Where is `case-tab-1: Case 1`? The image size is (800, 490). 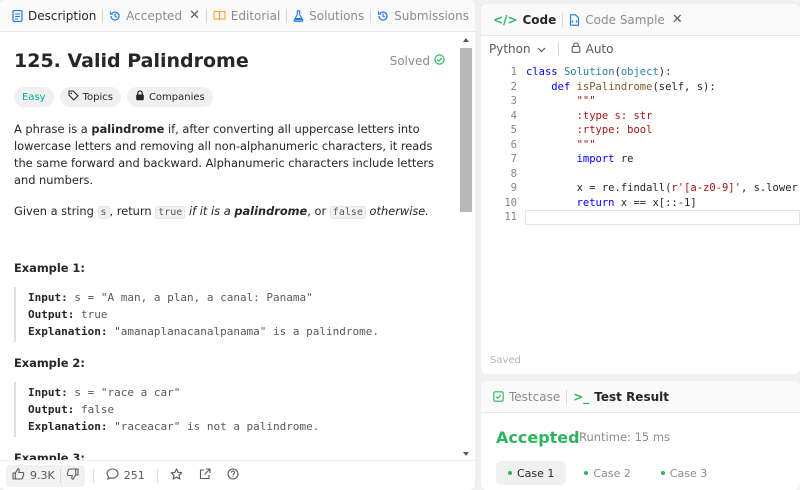
case-tab-1: Case 1 is located at coordinates (531, 473).